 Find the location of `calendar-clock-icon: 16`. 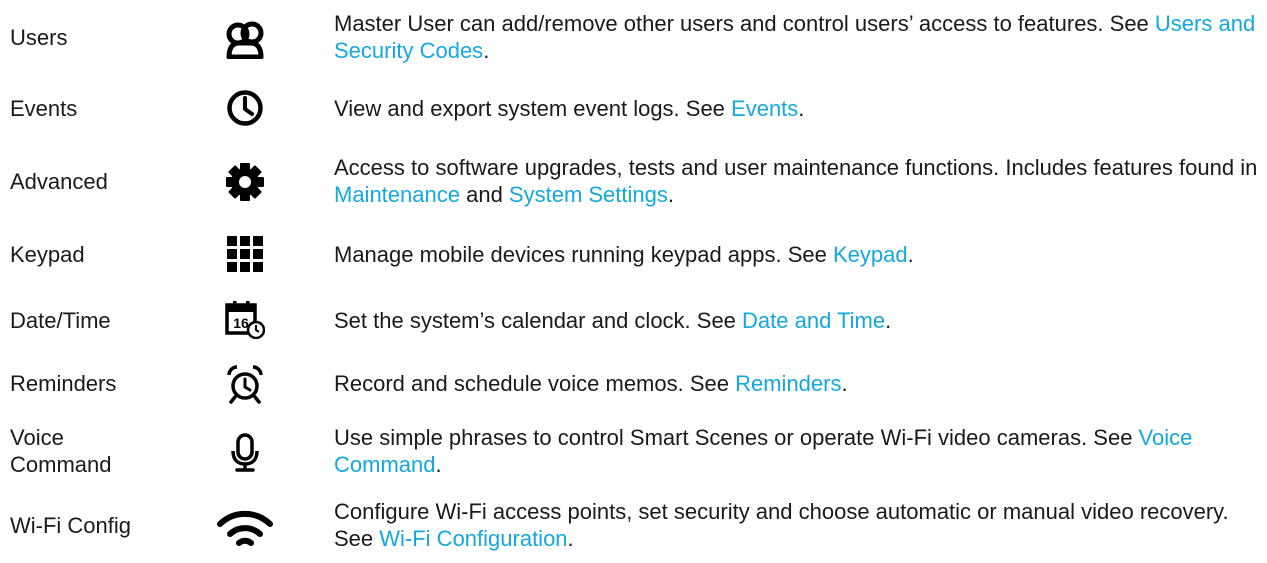

calendar-clock-icon: 16 is located at coordinates (245, 319).